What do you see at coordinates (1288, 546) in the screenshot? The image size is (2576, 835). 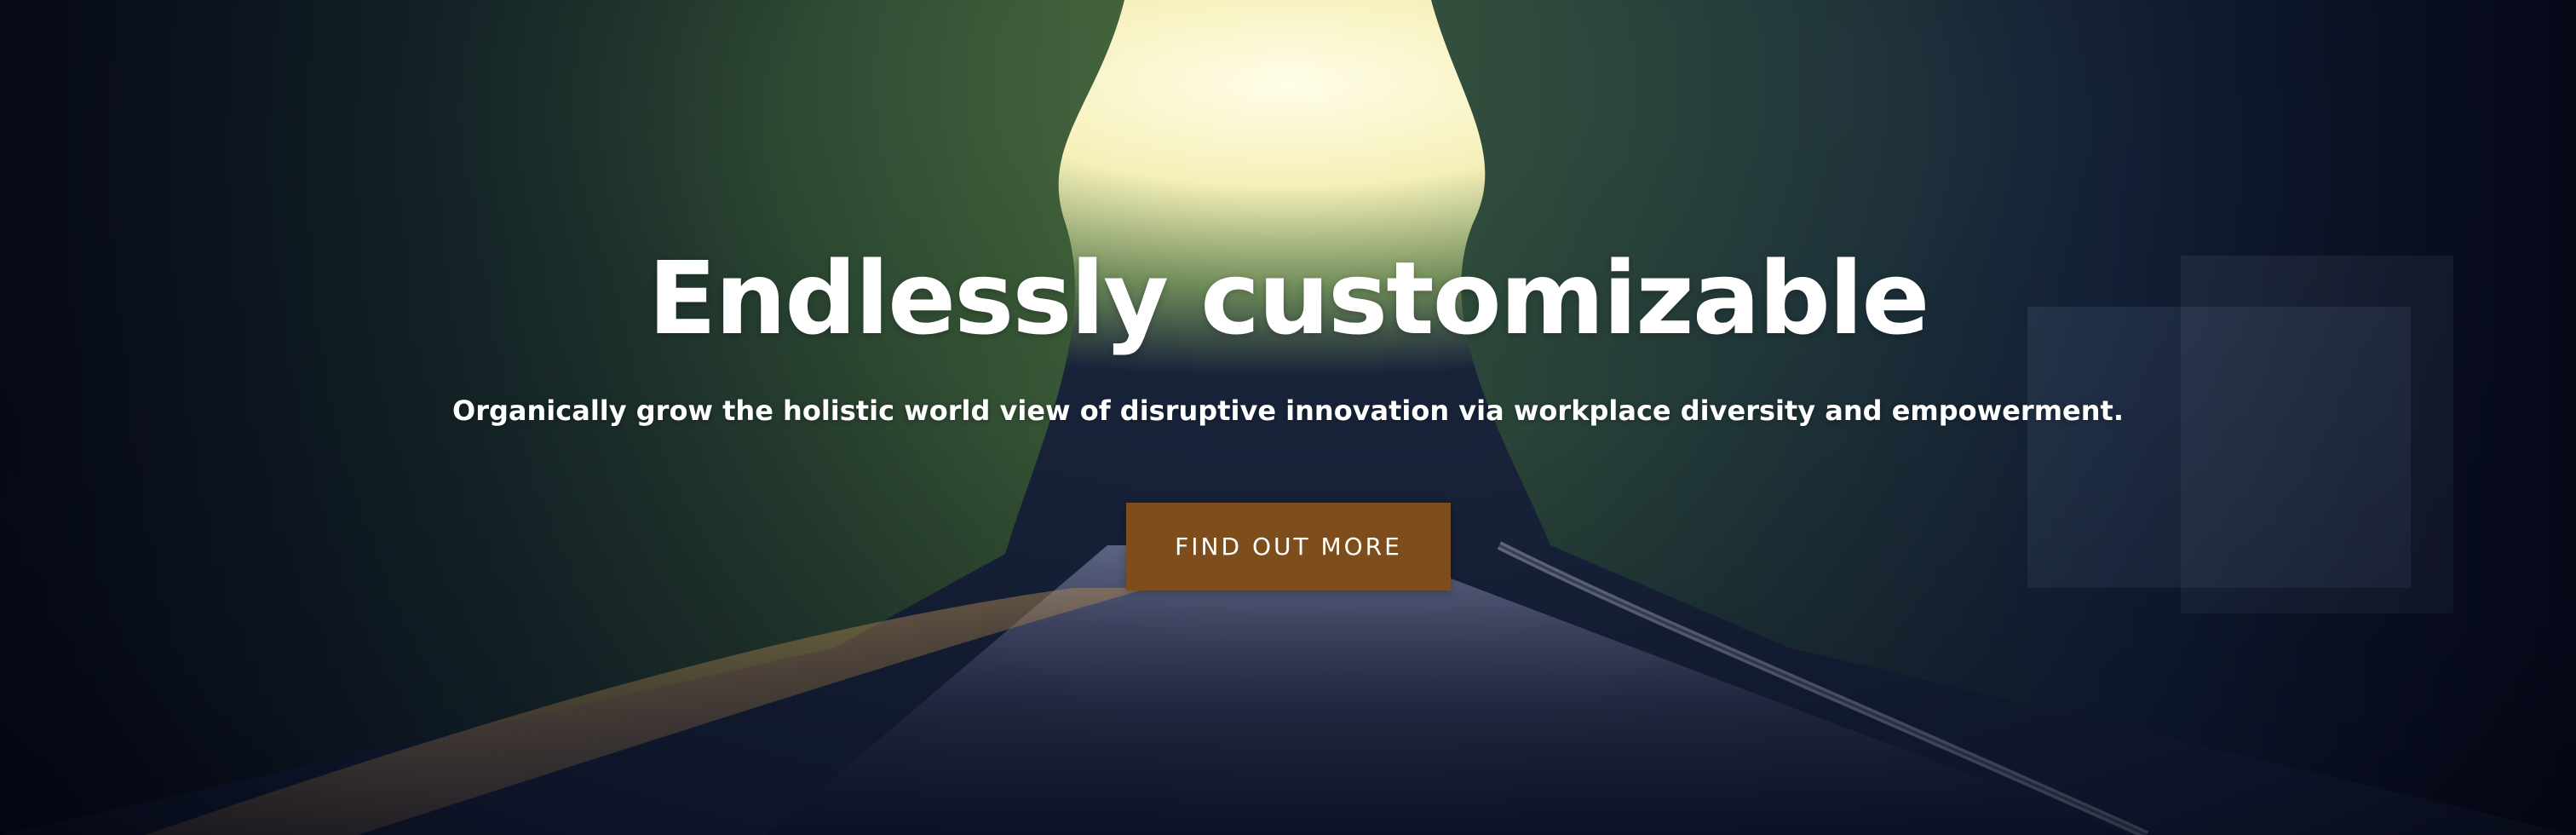 I see `find-out-more-button: FIND OUT MORE` at bounding box center [1288, 546].